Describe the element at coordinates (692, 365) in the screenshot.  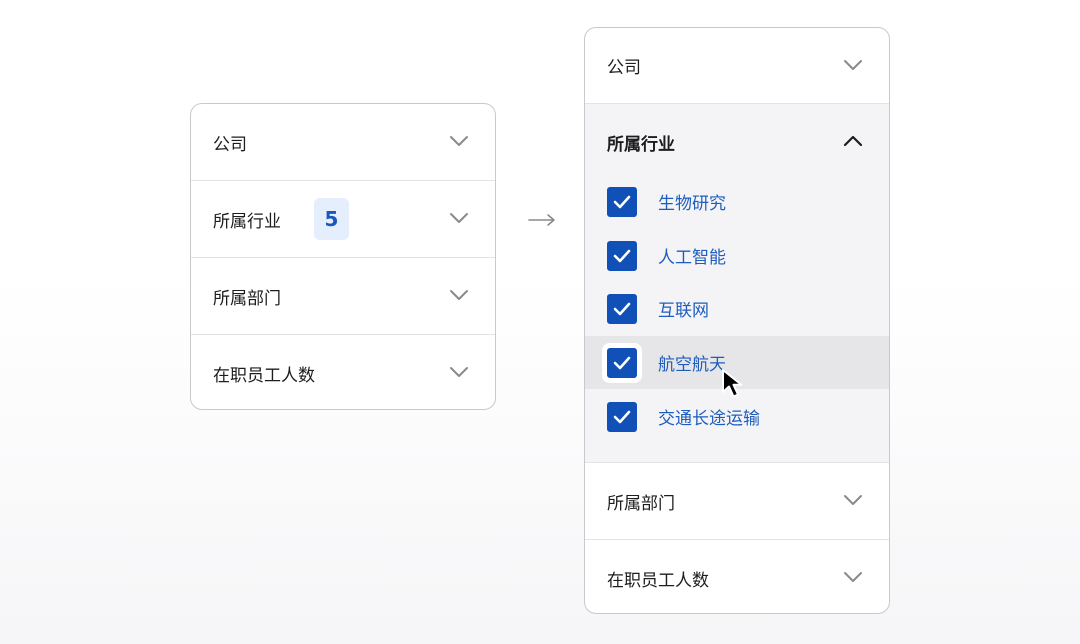
I see `option-label: 航空航天` at that location.